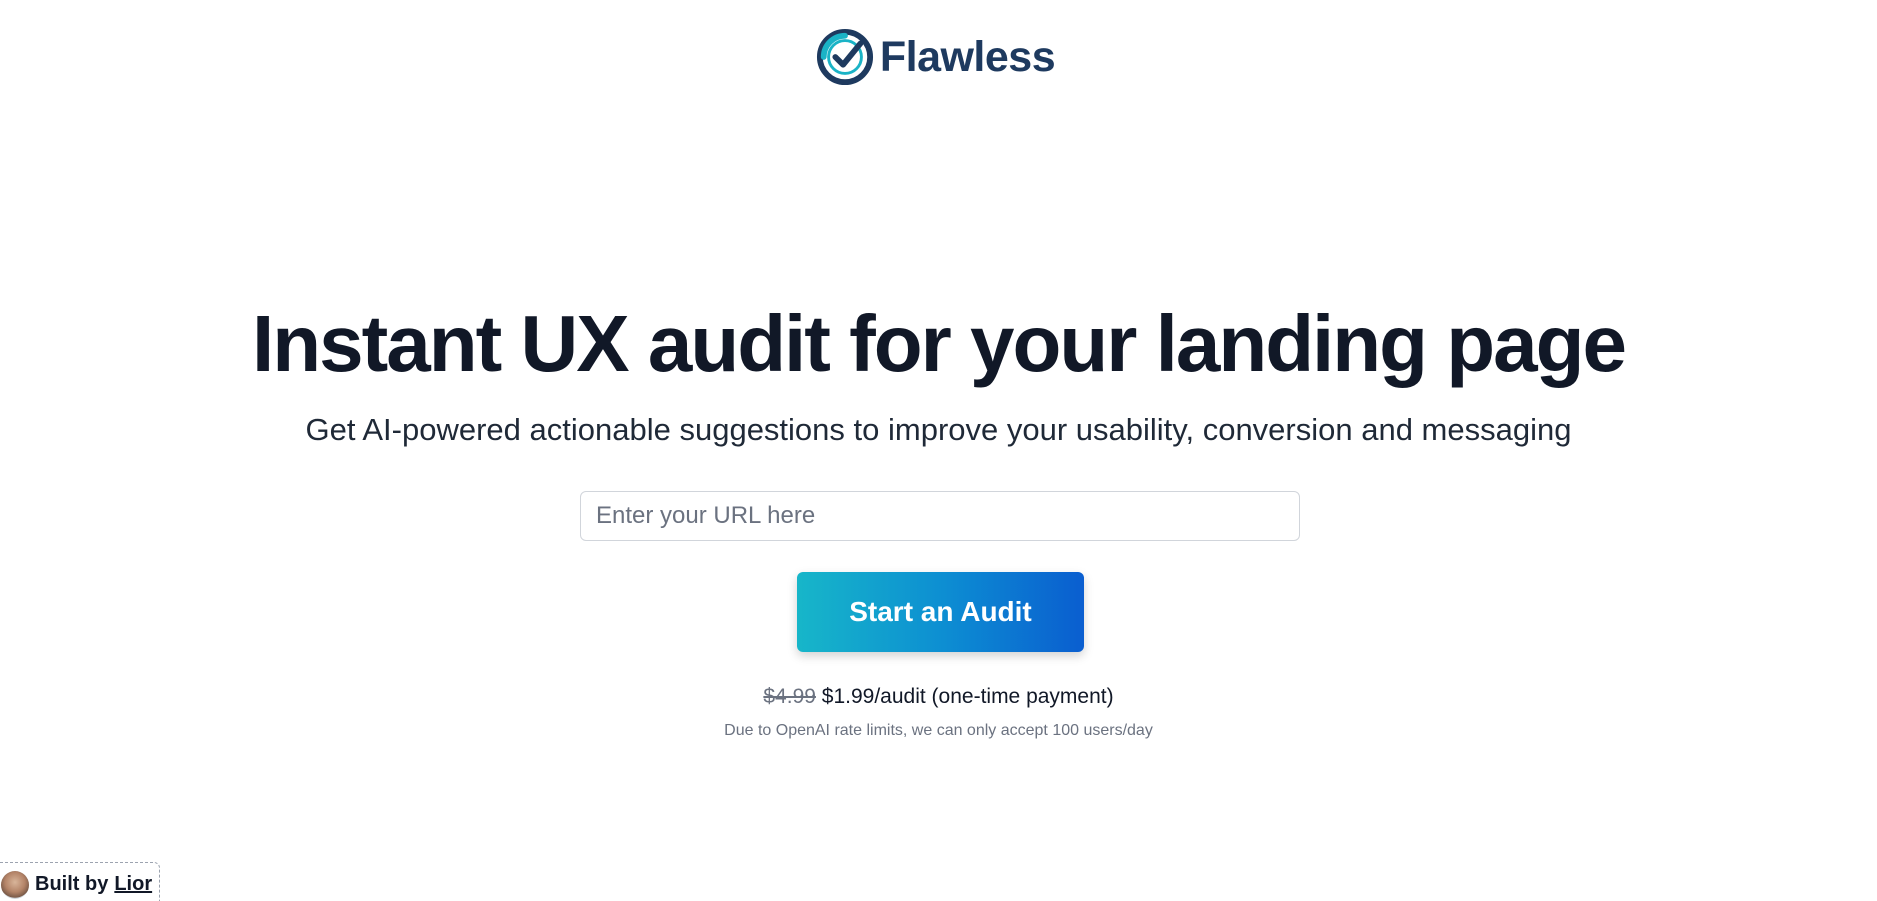 This screenshot has width=1877, height=901. I want to click on url-input, so click(940, 516).